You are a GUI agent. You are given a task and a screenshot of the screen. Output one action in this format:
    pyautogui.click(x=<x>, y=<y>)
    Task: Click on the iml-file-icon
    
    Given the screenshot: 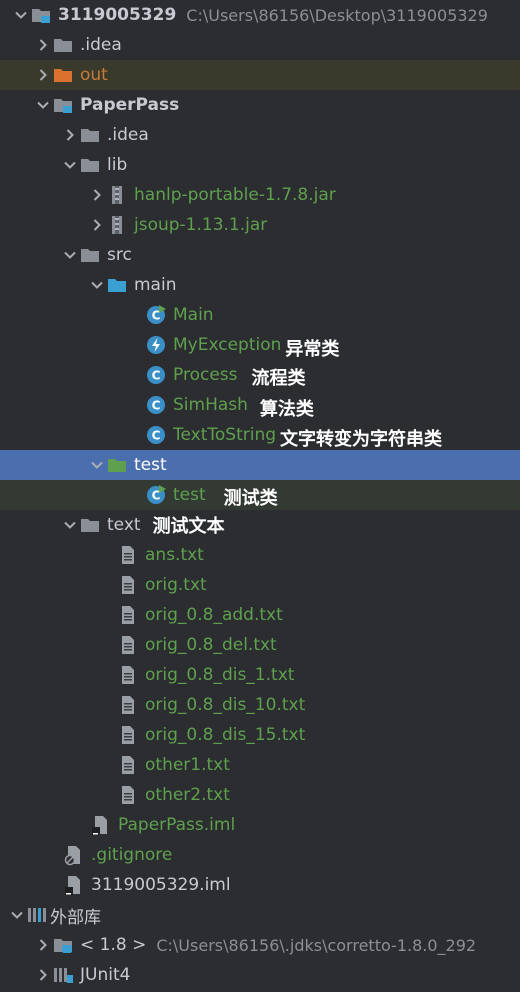 What is the action you would take?
    pyautogui.click(x=101, y=825)
    